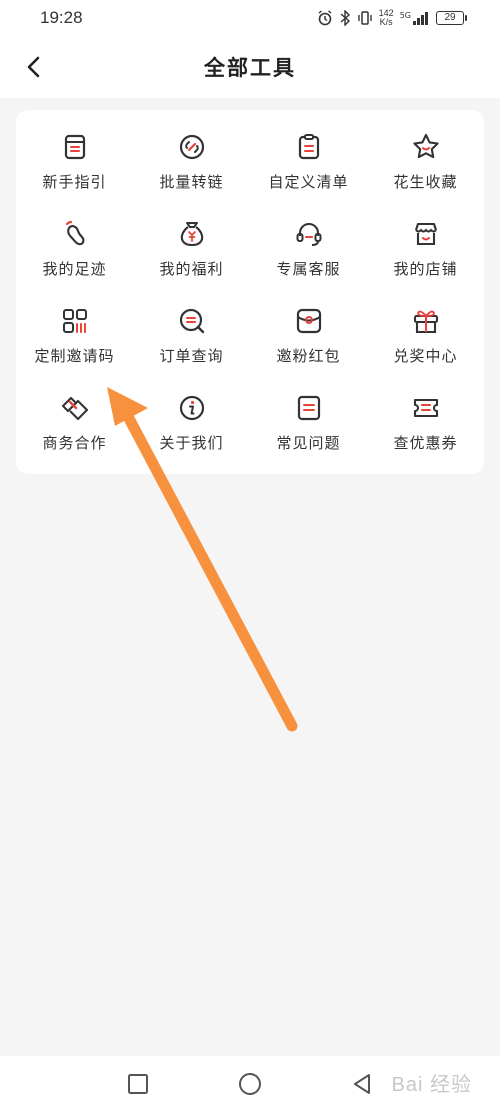 The height and width of the screenshot is (1111, 500). I want to click on battery-indicator: 29, so click(451, 18).